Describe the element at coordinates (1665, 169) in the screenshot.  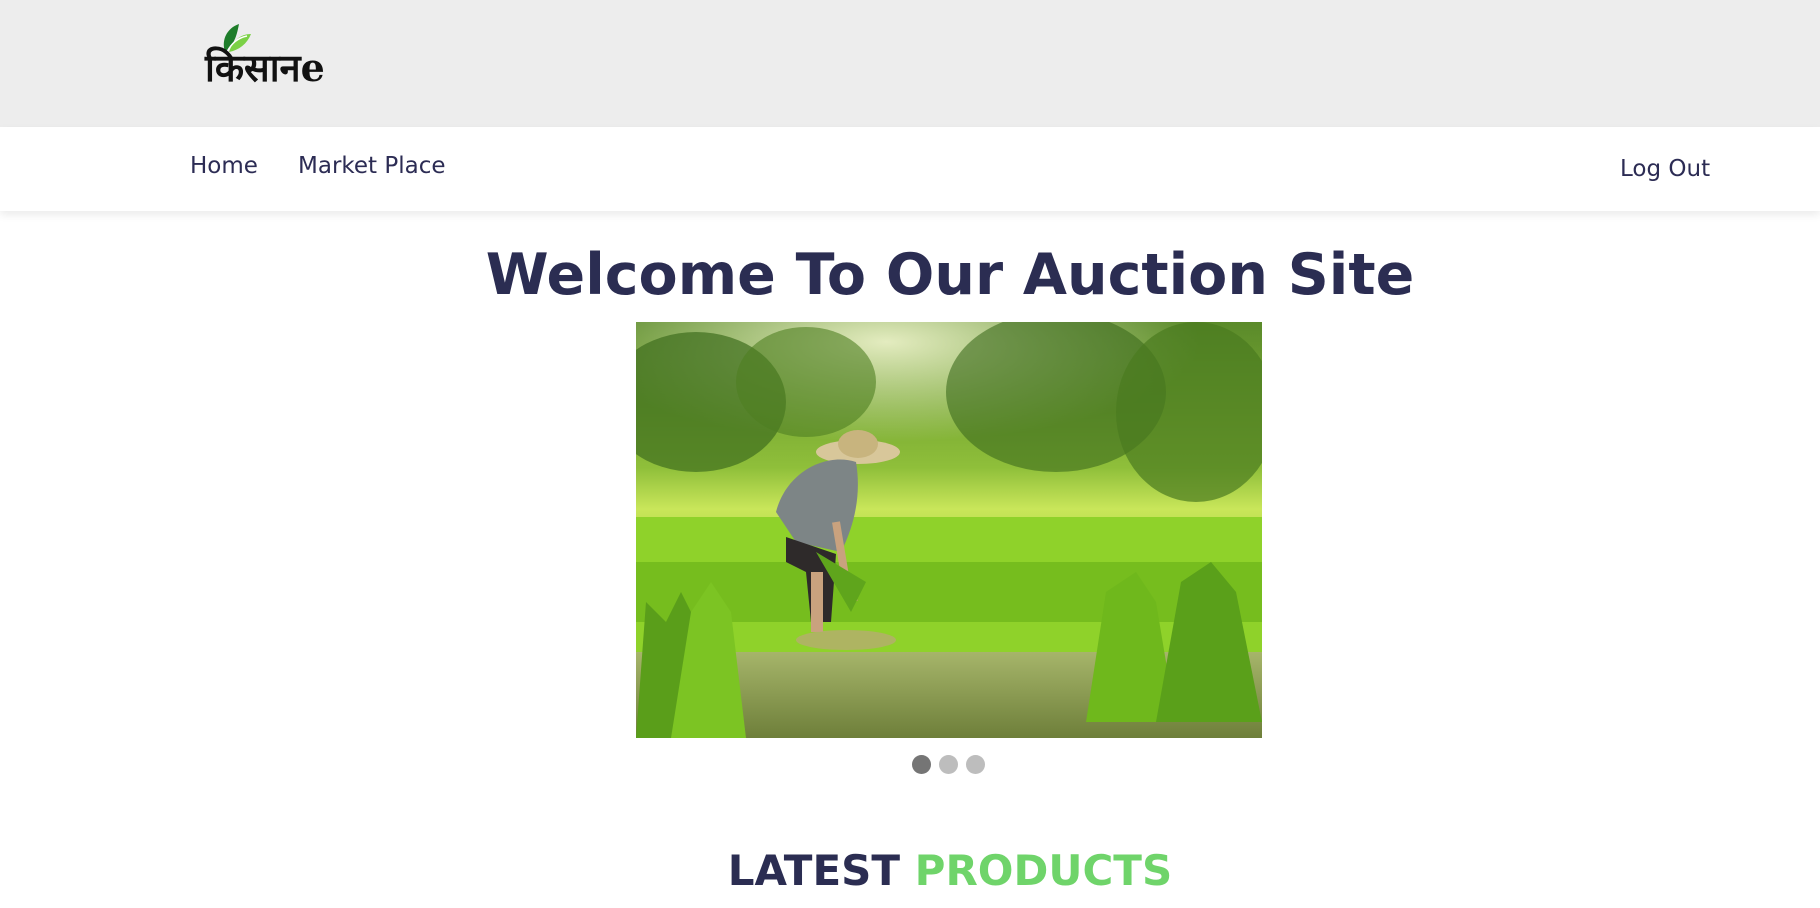
I see `log-out-link: Log Out` at that location.